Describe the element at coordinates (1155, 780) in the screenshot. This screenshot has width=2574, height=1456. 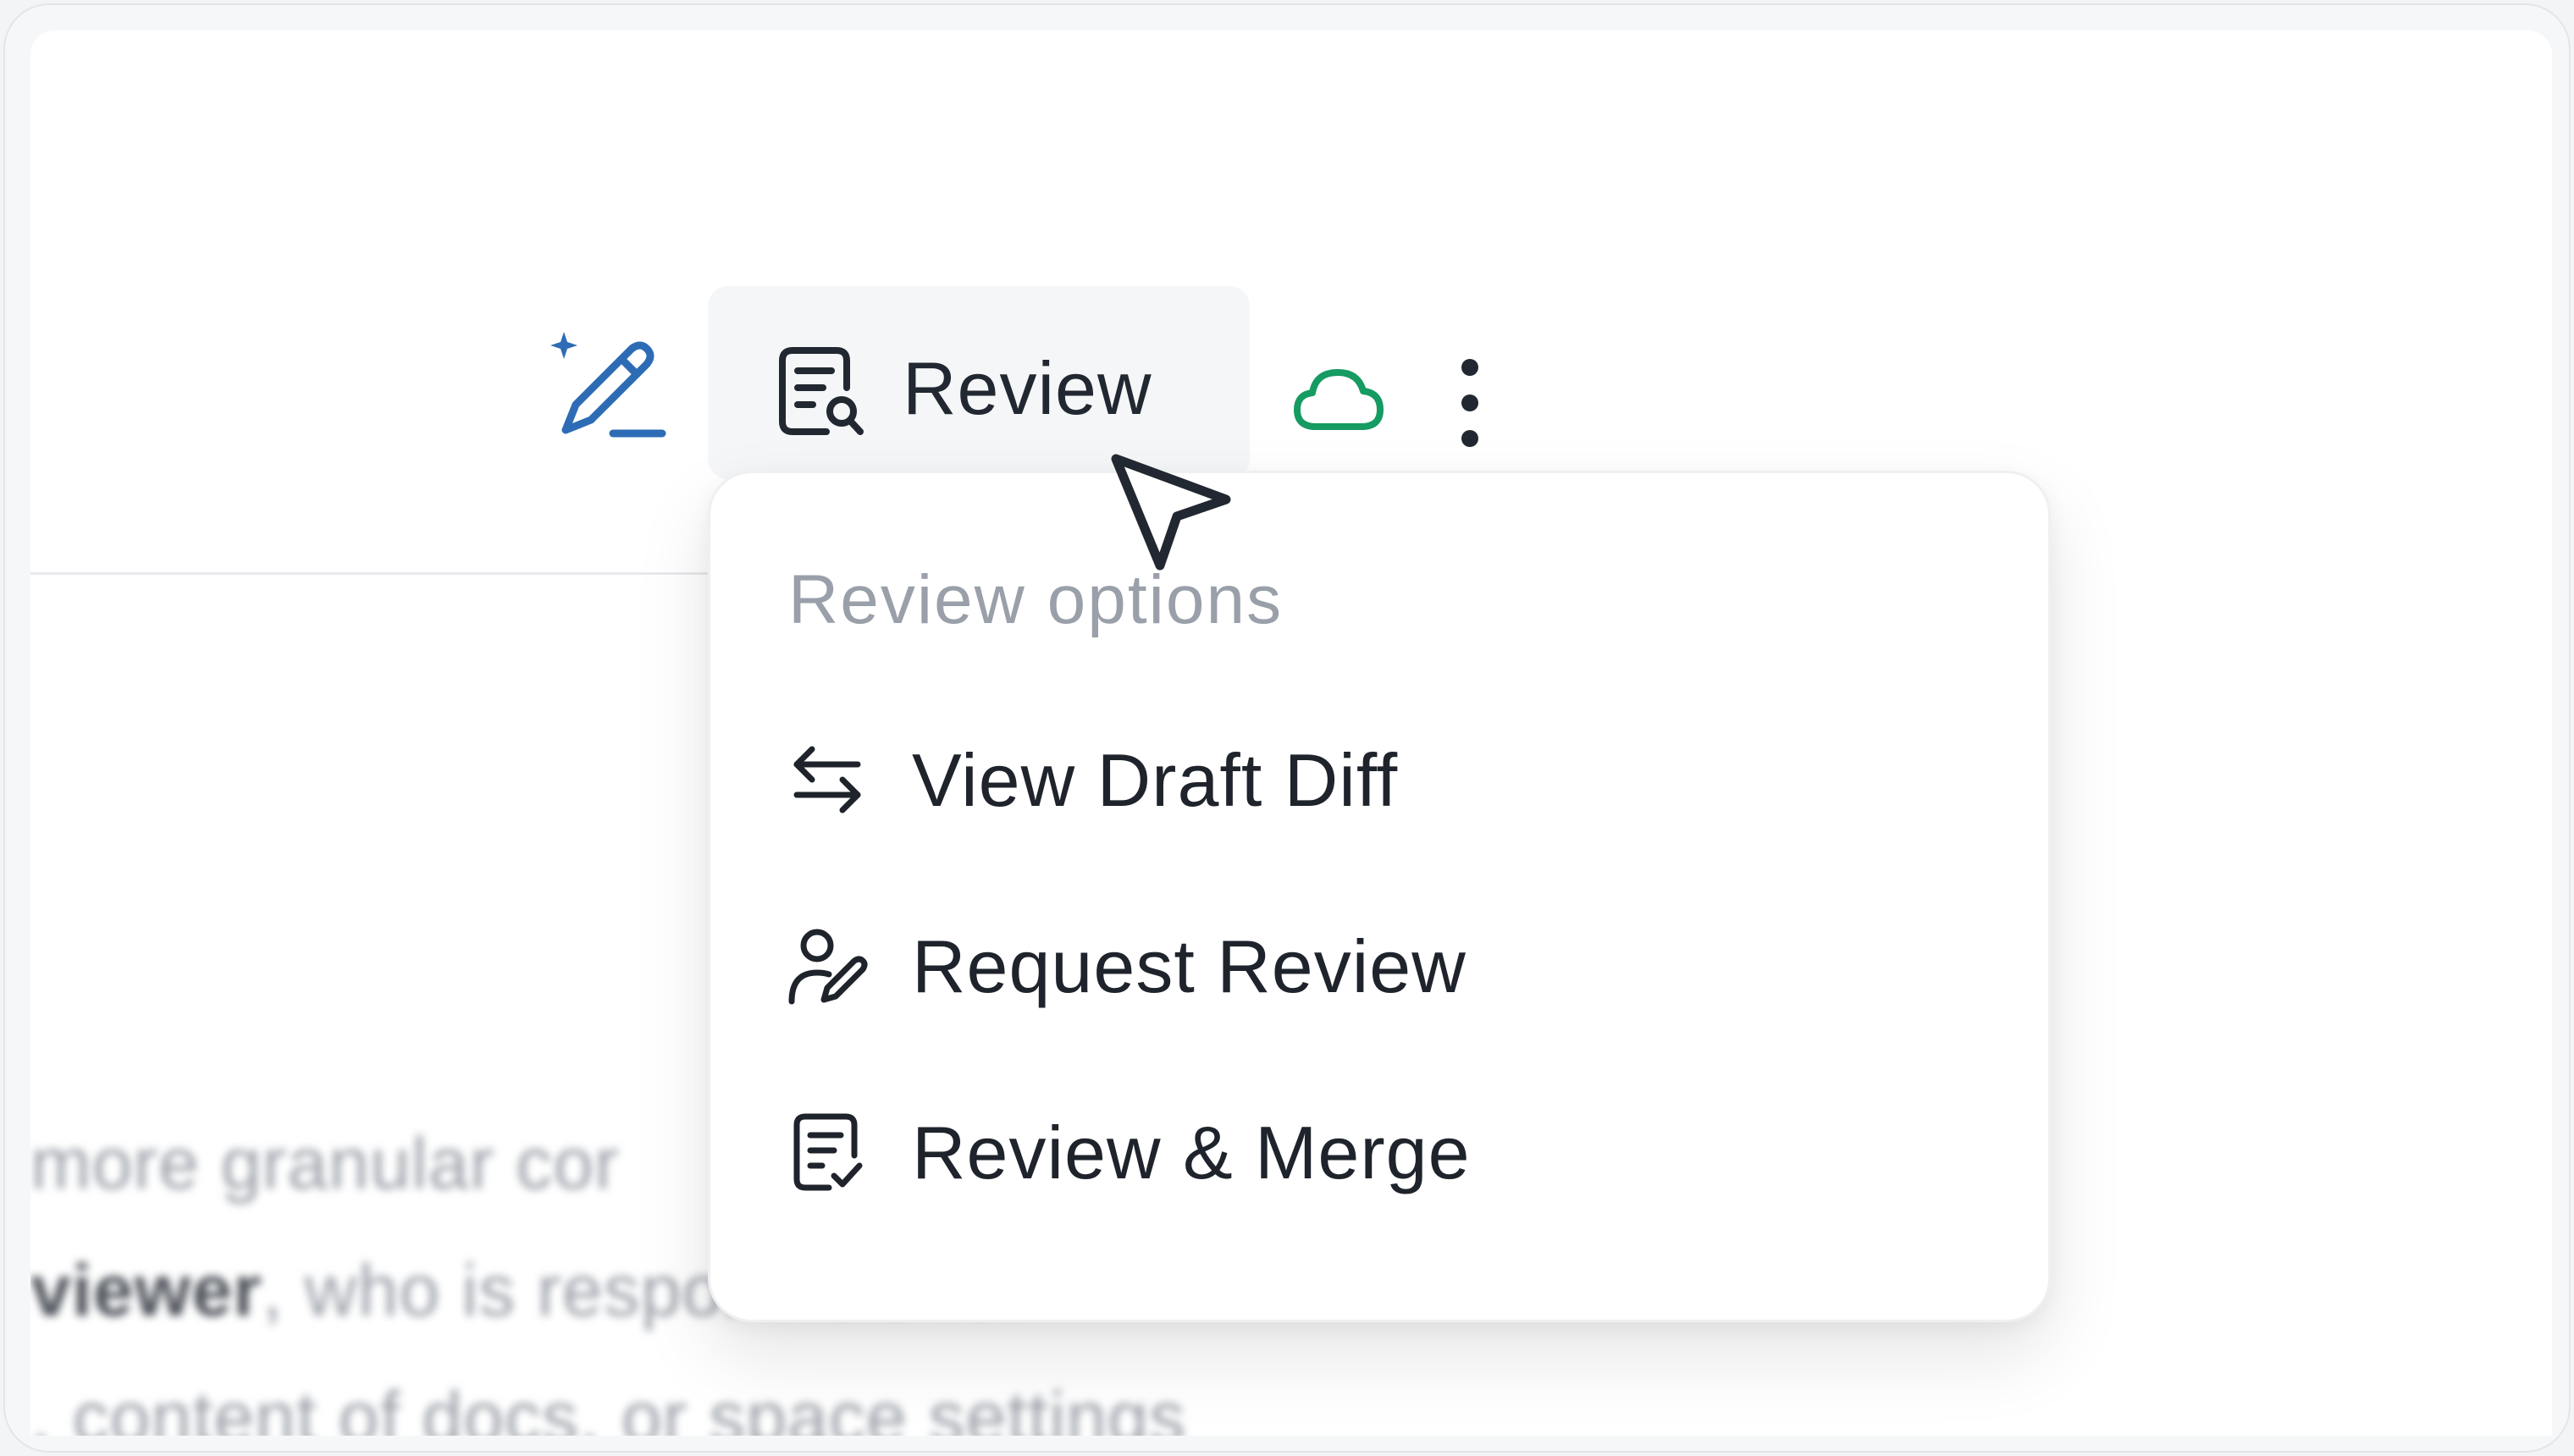
I see `menu-item-label: View Draft Diff` at that location.